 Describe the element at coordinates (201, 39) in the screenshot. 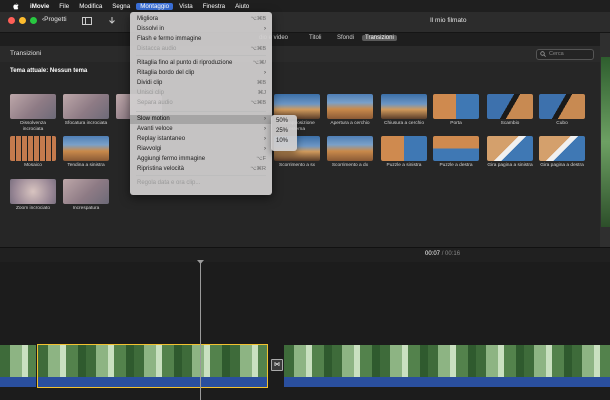

I see `menu-item: Flash e fermo immagine` at that location.